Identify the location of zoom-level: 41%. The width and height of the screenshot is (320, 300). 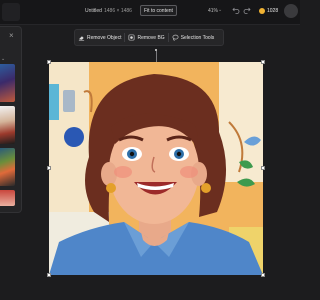
(213, 11).